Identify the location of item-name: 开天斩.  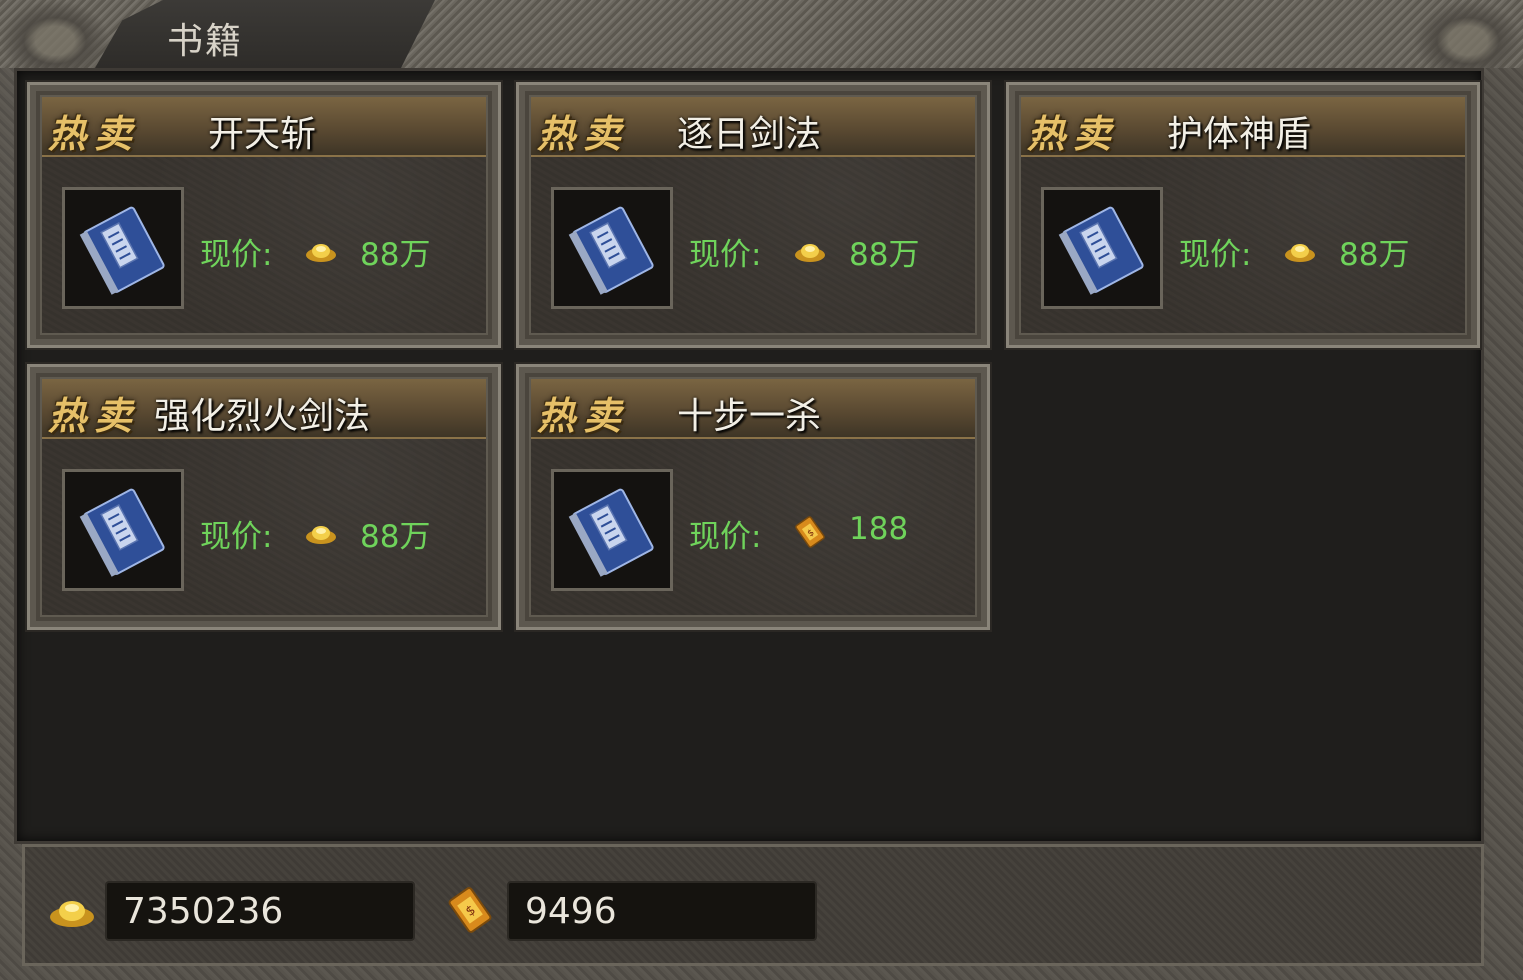
(262, 134).